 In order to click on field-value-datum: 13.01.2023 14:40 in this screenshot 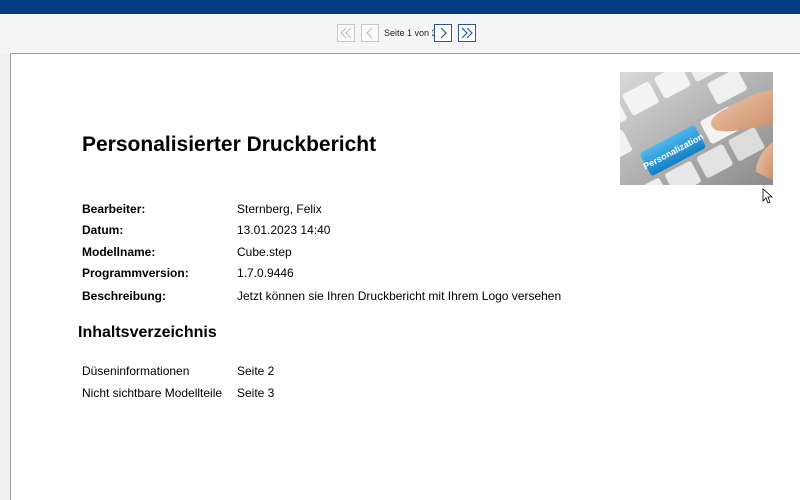, I will do `click(284, 230)`.